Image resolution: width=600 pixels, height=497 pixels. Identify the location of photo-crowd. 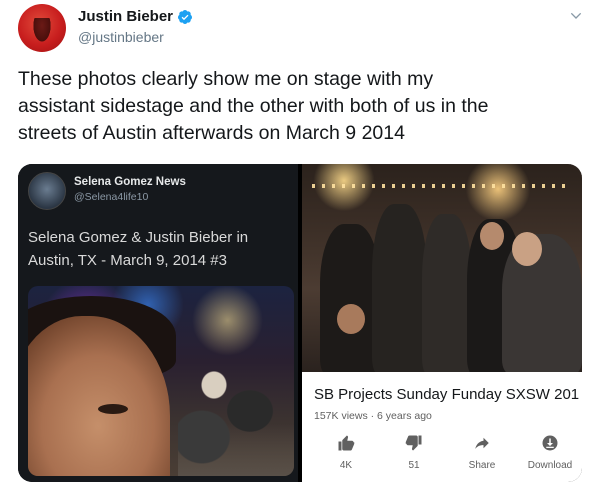
(236, 411).